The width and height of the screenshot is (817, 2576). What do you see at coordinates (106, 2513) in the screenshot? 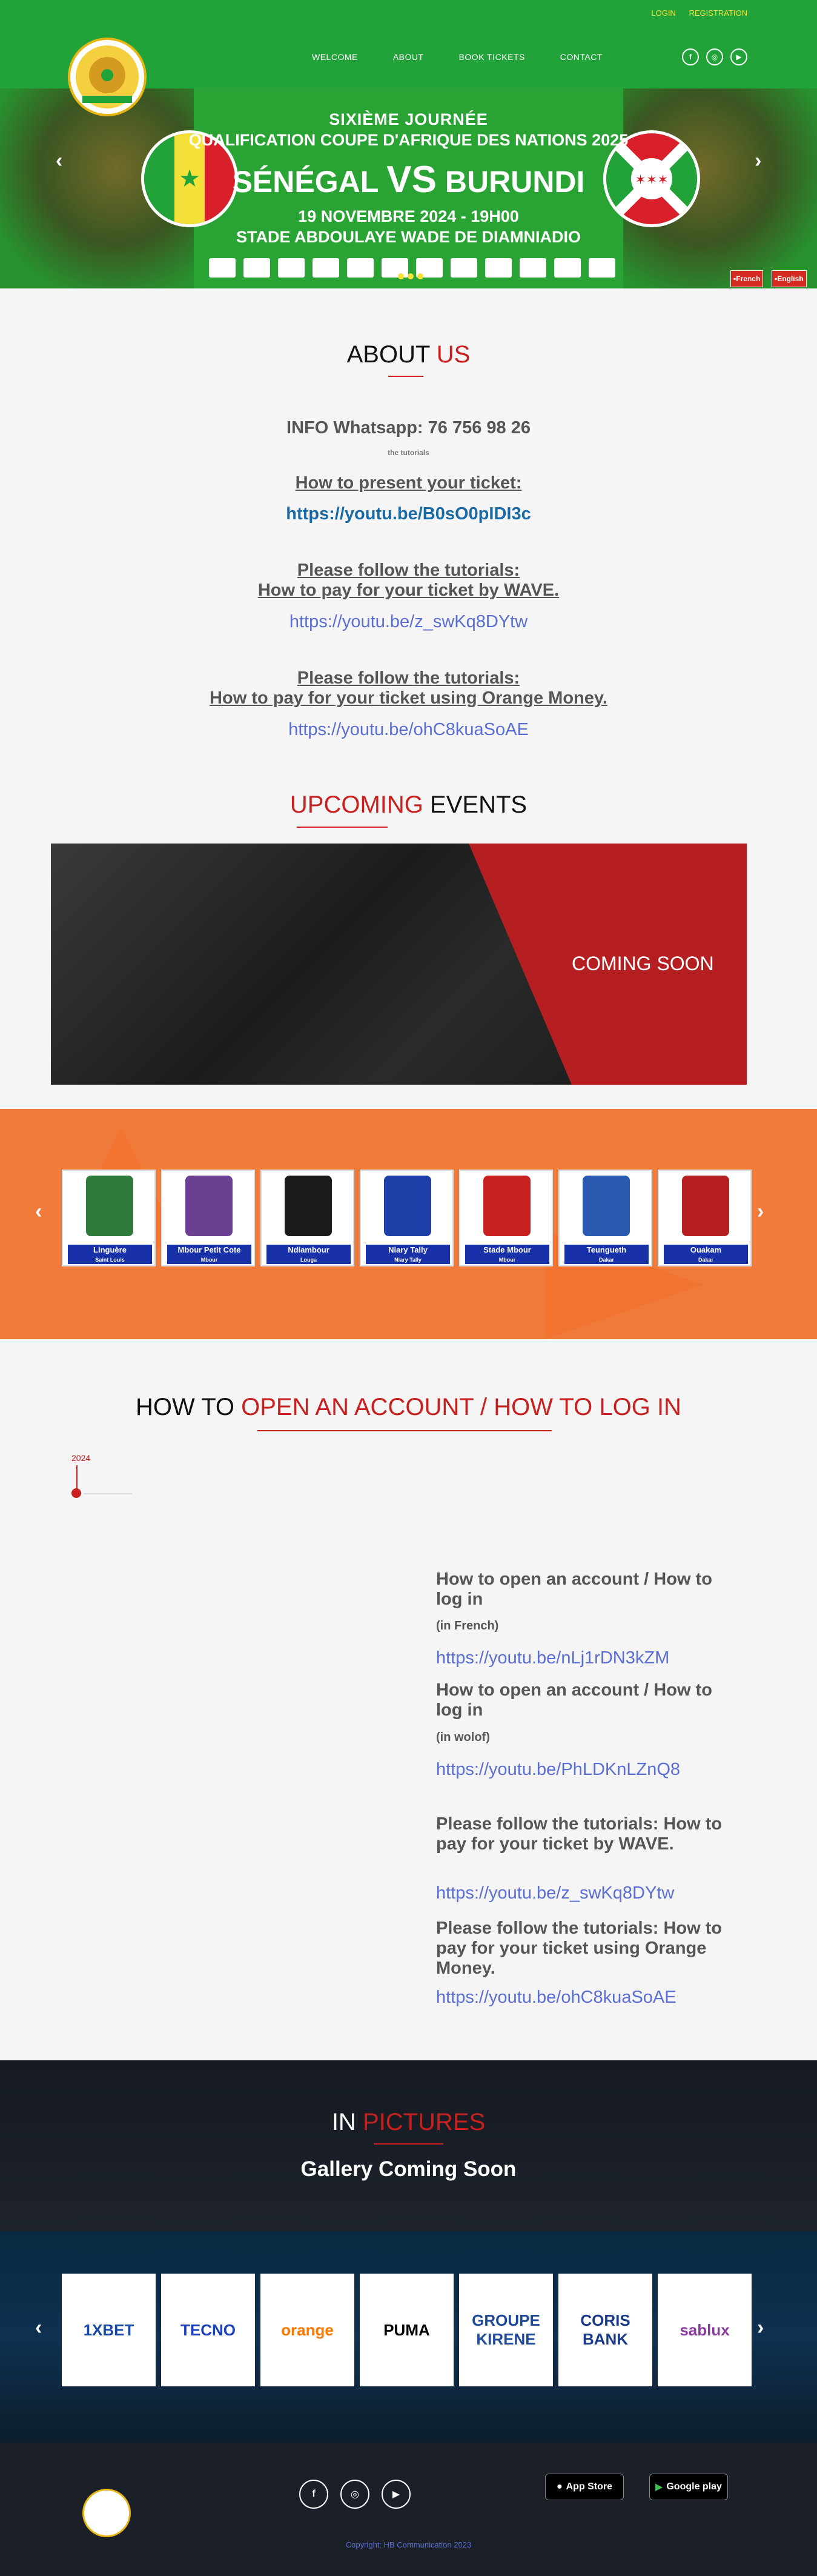
I see `footer-logo` at bounding box center [106, 2513].